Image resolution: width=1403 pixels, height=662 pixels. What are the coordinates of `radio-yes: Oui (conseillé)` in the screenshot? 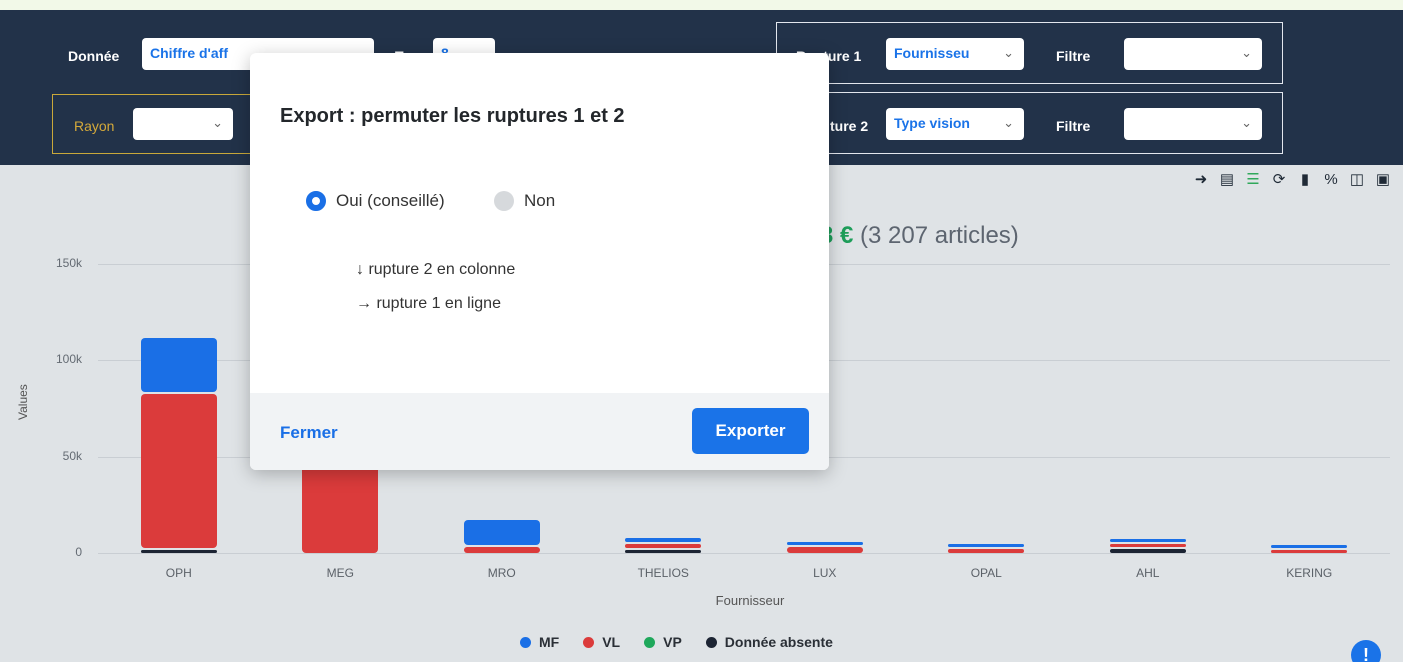 It's located at (375, 201).